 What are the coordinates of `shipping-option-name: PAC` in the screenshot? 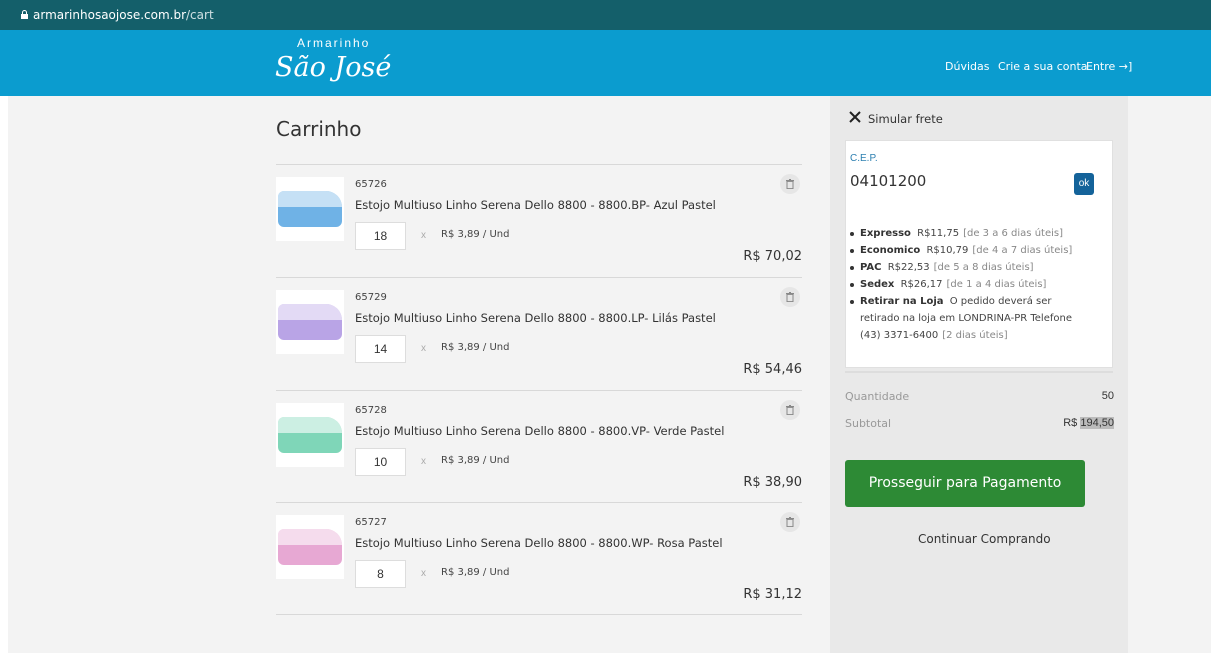 It's located at (871, 267).